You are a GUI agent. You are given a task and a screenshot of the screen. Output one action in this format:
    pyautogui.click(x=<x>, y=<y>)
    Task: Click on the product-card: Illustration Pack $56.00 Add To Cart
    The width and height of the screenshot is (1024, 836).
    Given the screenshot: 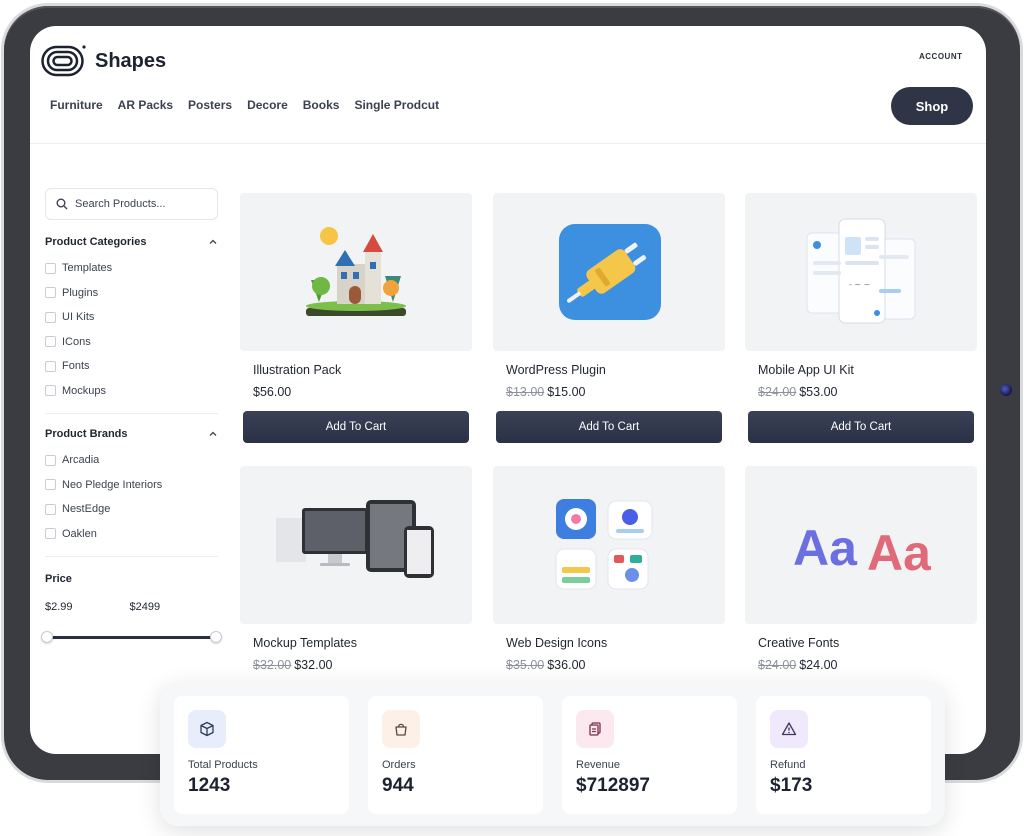 What is the action you would take?
    pyautogui.click(x=356, y=318)
    